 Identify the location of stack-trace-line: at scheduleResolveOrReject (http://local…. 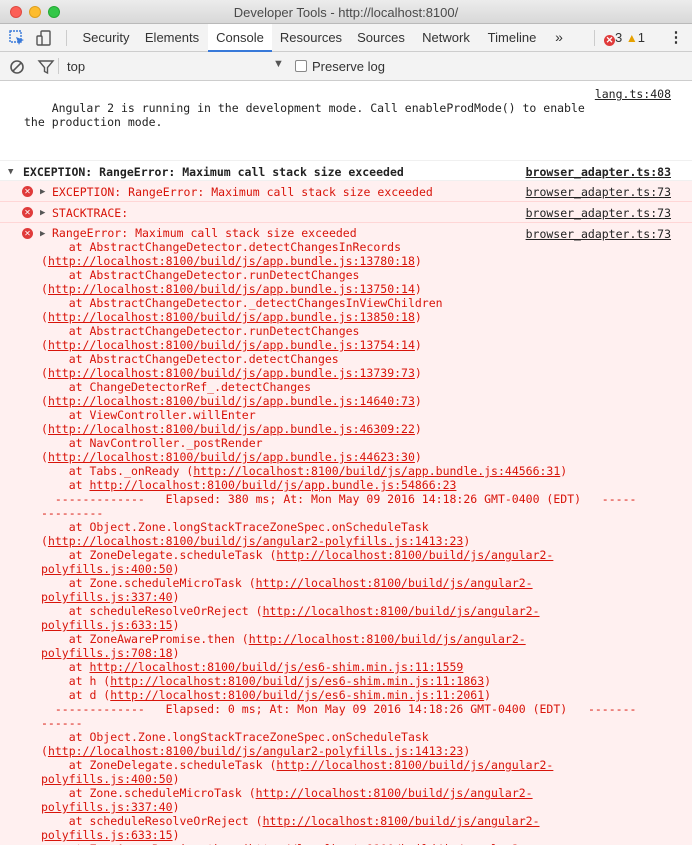
(290, 821).